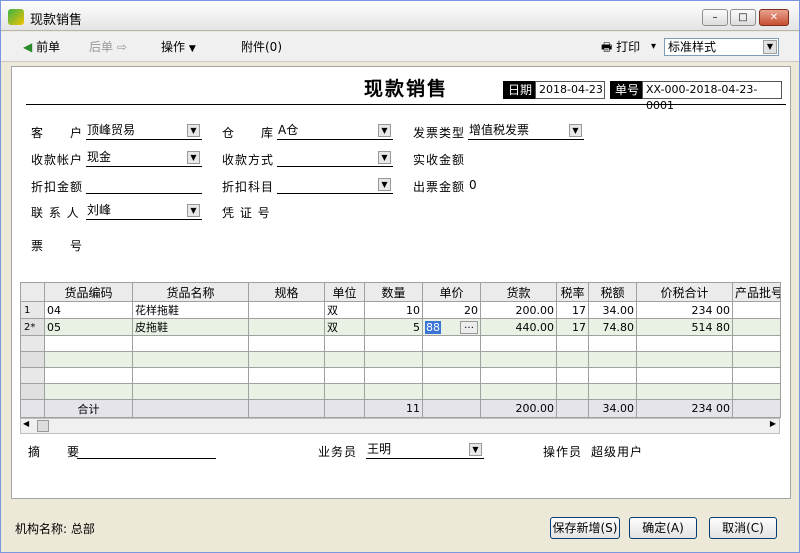 This screenshot has height=553, width=800. Describe the element at coordinates (108, 47) in the screenshot. I see `next-button: 后单 ⇨` at that location.